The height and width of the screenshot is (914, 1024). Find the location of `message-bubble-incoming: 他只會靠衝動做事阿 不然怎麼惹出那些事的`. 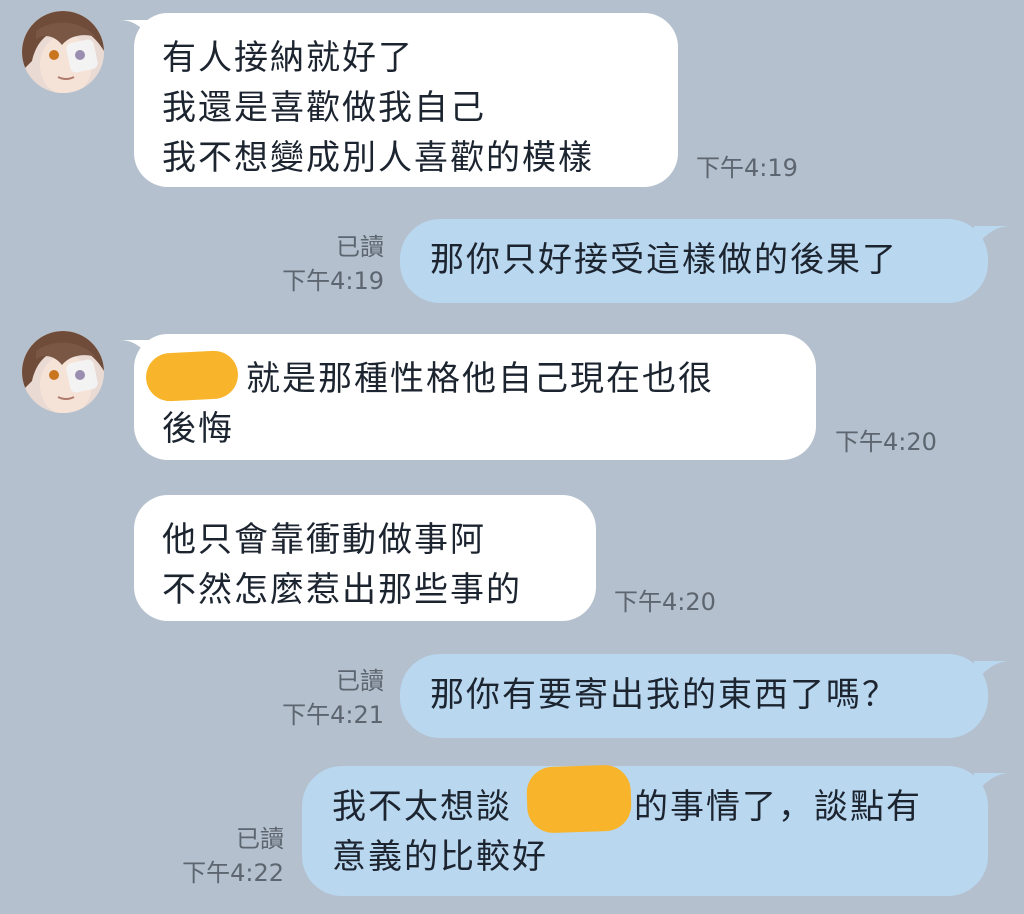

message-bubble-incoming: 他只會靠衝動做事阿 不然怎麼惹出那些事的 is located at coordinates (365, 558).